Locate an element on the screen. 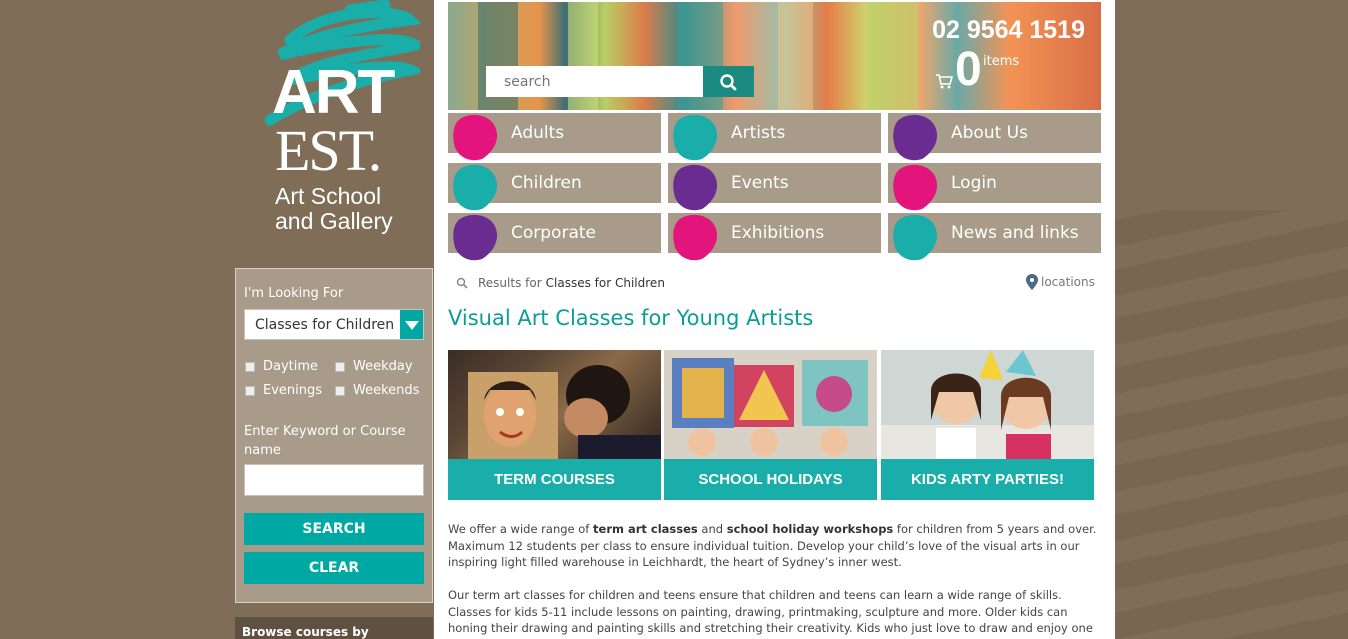 The height and width of the screenshot is (639, 1348). header-banner: 02 9564 1519 0 items is located at coordinates (774, 56).